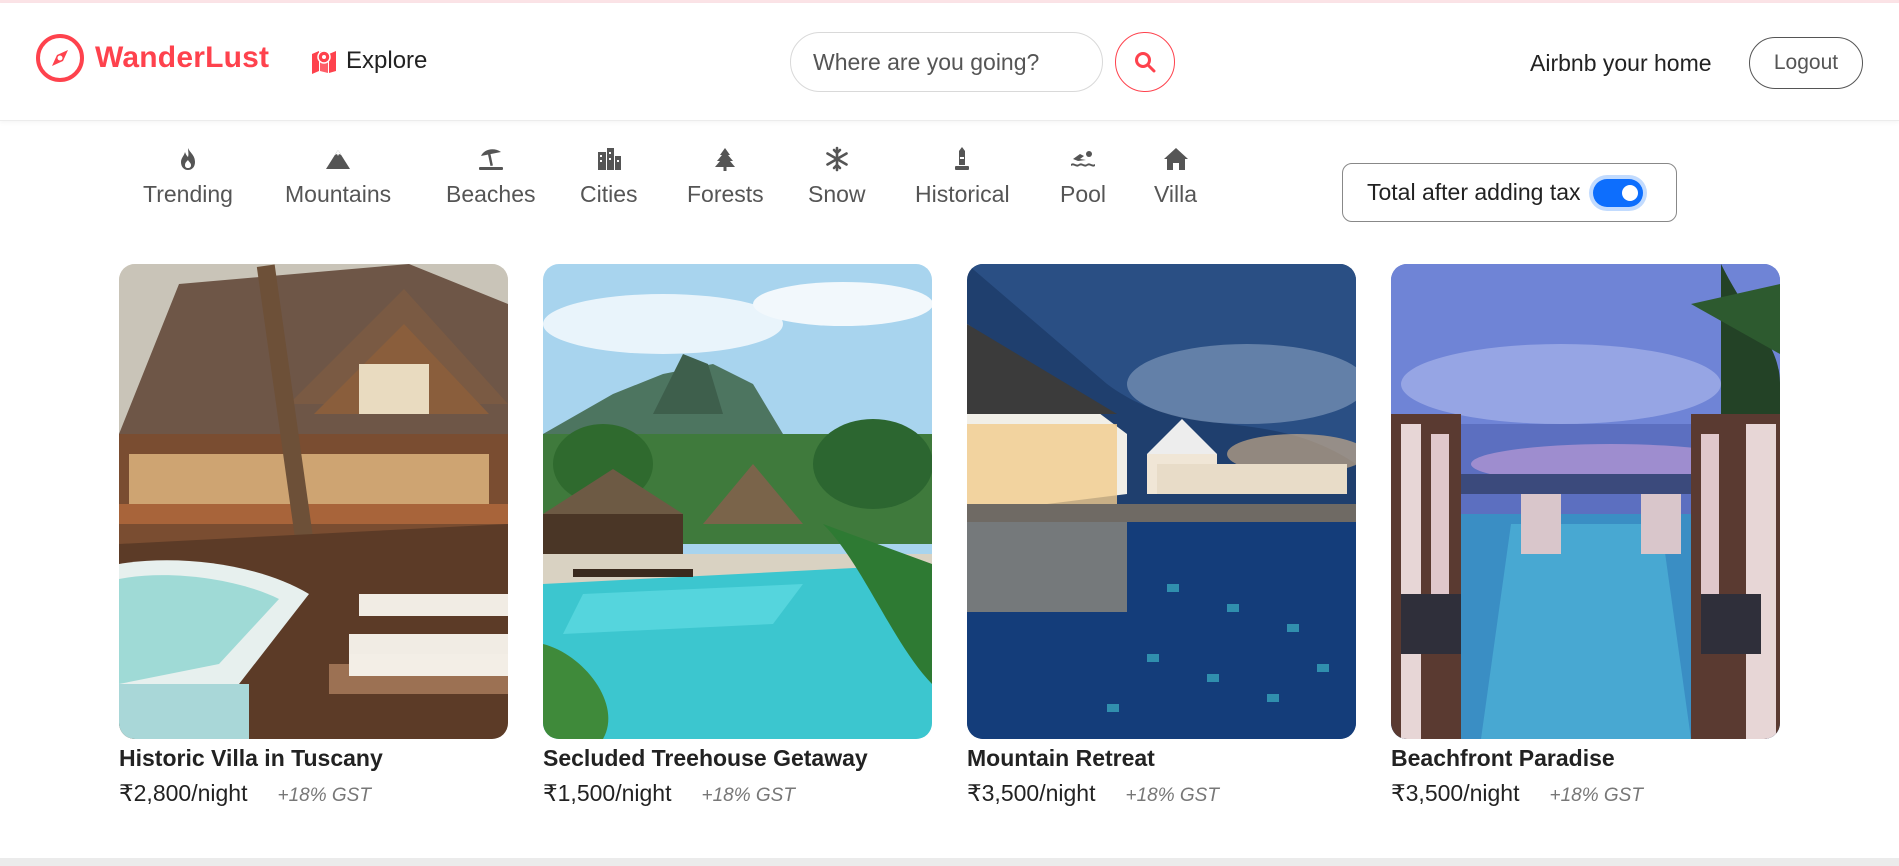  I want to click on filter-snow: Snow, so click(837, 176).